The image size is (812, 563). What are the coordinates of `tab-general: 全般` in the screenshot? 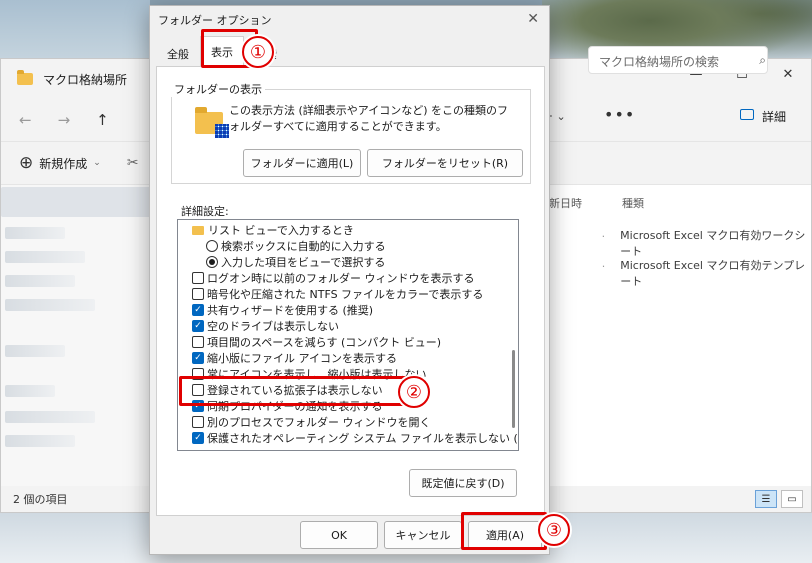 It's located at (178, 53).